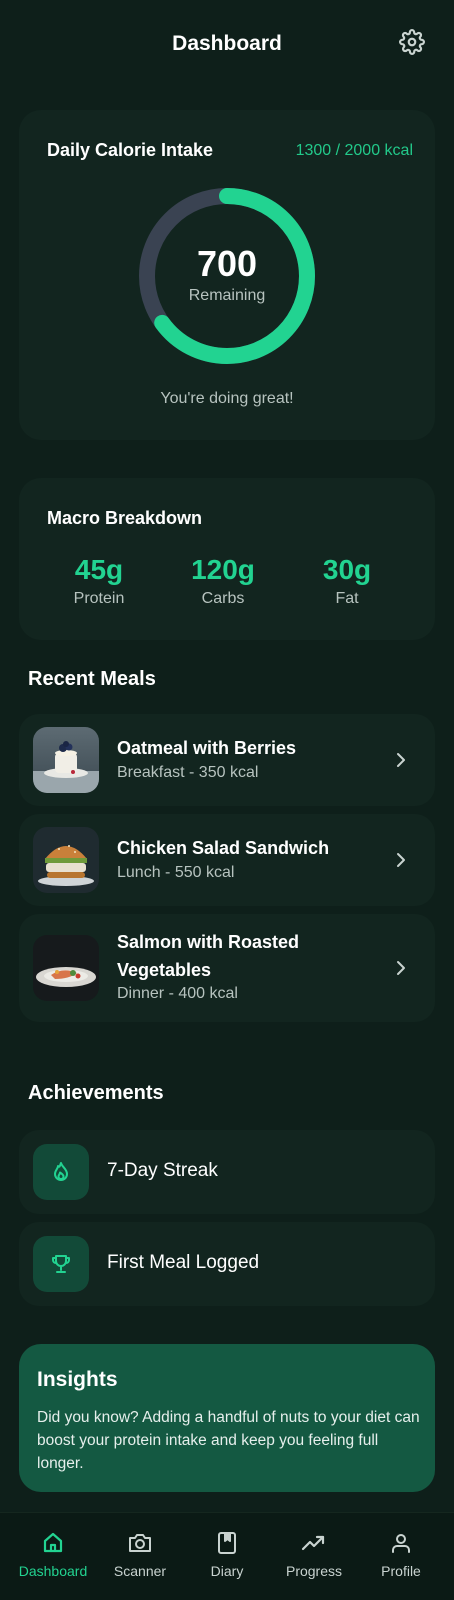 The image size is (454, 1600). Describe the element at coordinates (347, 598) in the screenshot. I see `macro-label: Fat` at that location.